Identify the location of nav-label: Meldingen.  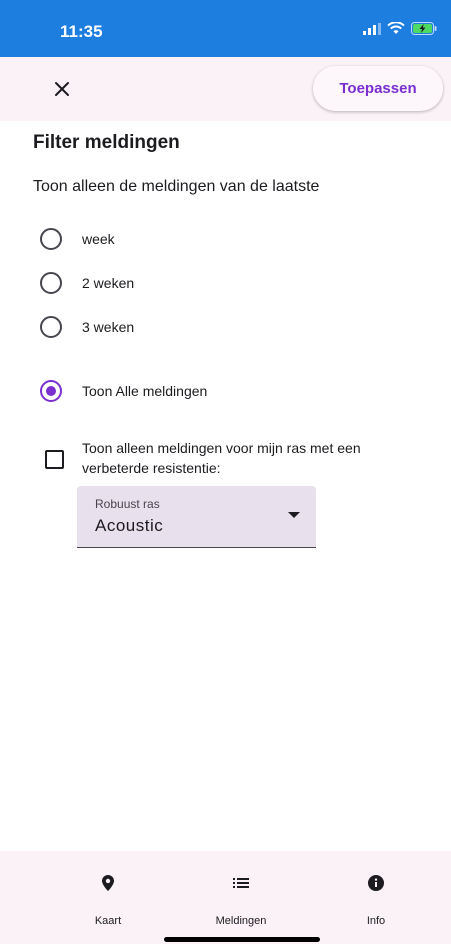
(241, 921).